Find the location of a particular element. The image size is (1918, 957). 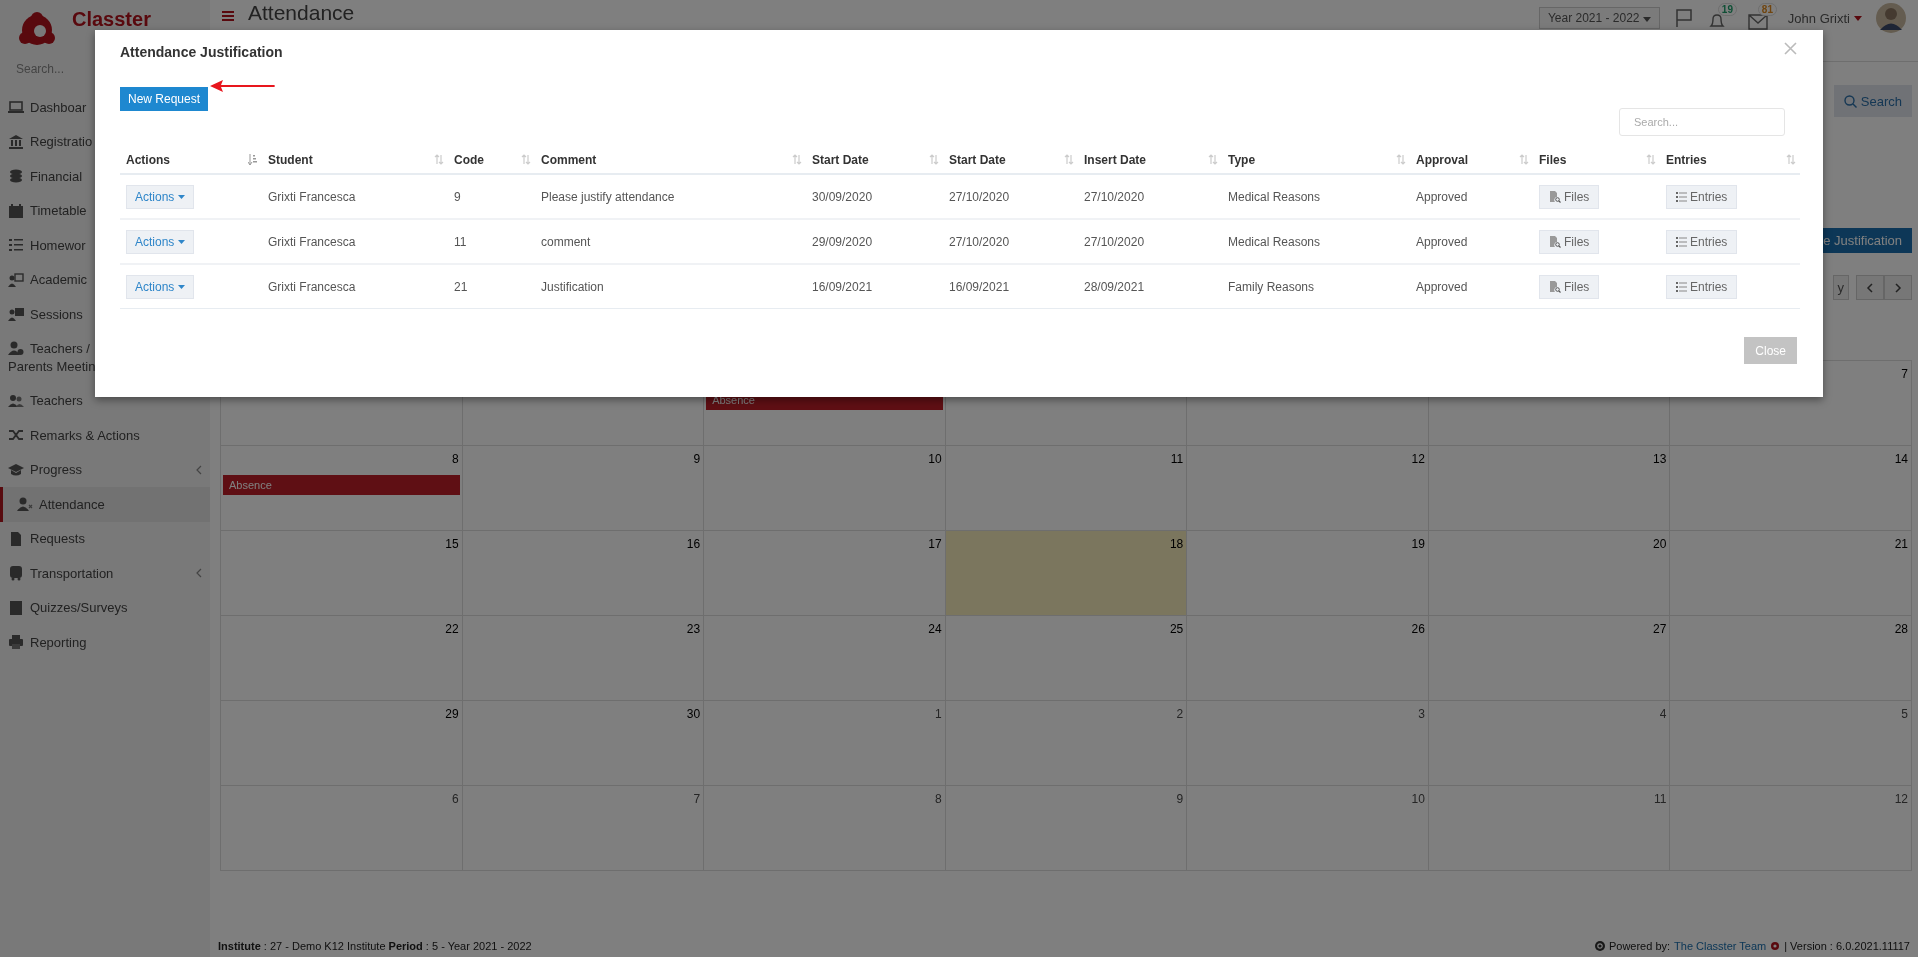

day-number: 1 is located at coordinates (938, 715).